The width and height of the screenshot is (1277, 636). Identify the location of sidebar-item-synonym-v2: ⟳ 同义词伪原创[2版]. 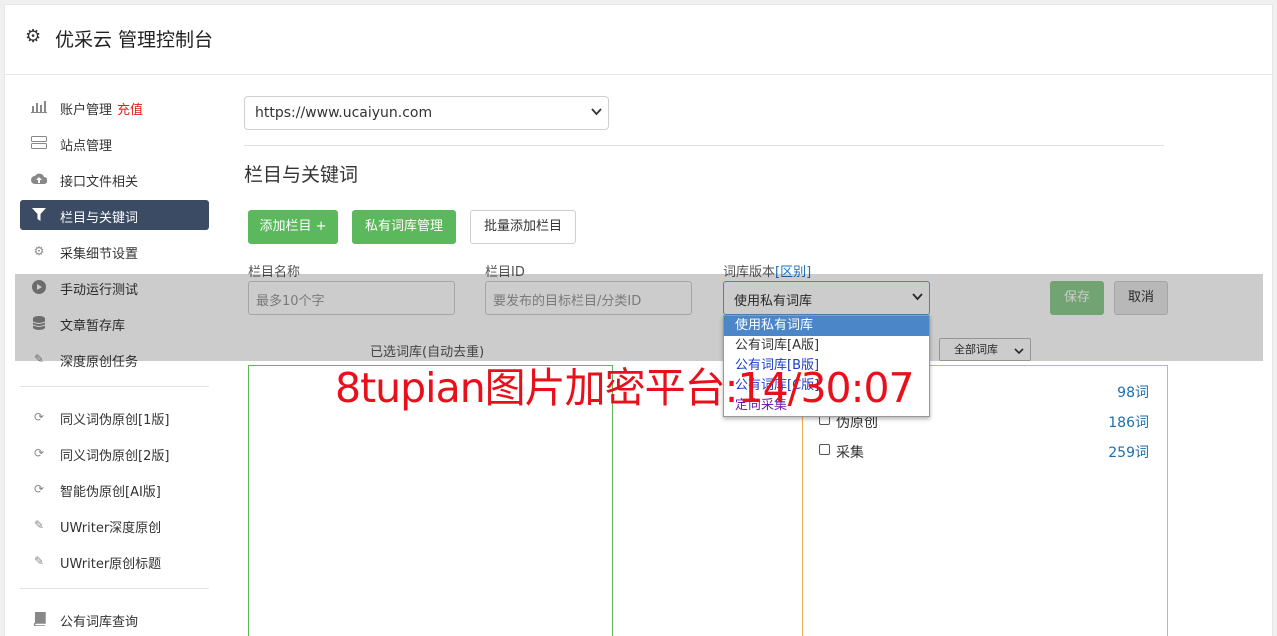
(114, 453).